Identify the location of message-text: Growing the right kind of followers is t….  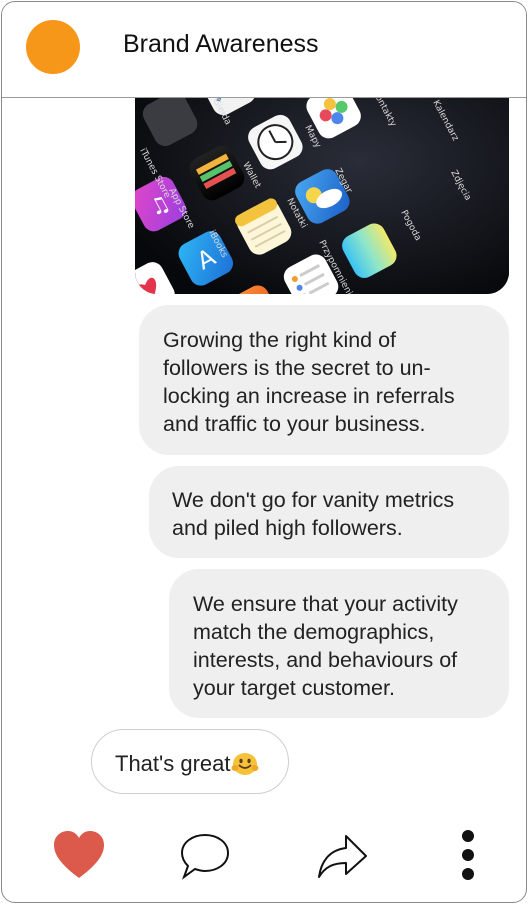
(309, 382).